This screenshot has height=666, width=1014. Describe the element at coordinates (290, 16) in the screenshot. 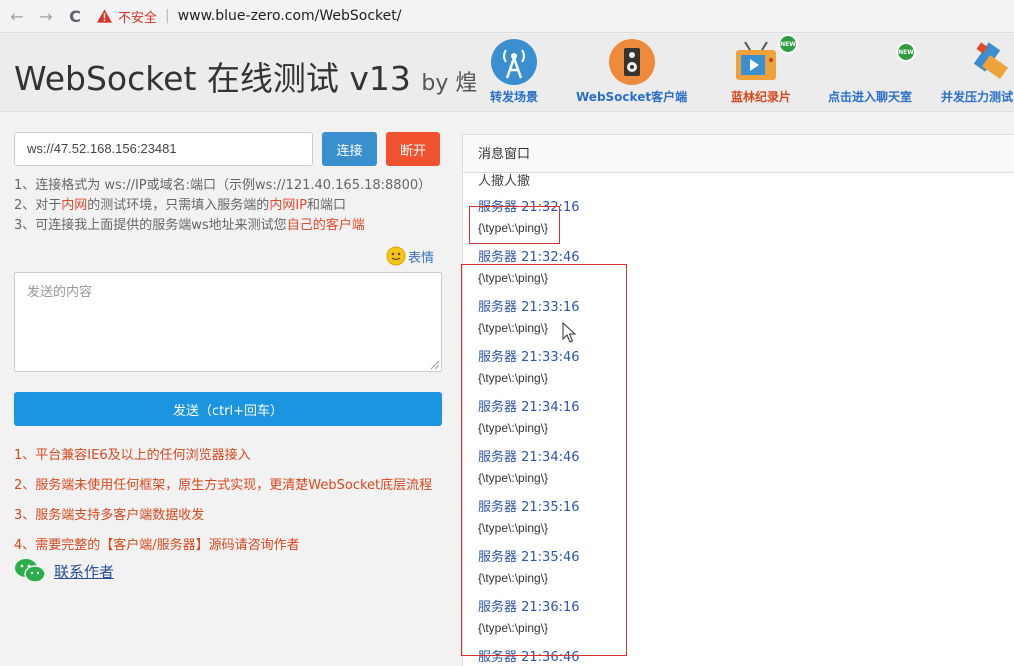

I see `url-text: www.blue-zero.com/WebSocket/` at that location.